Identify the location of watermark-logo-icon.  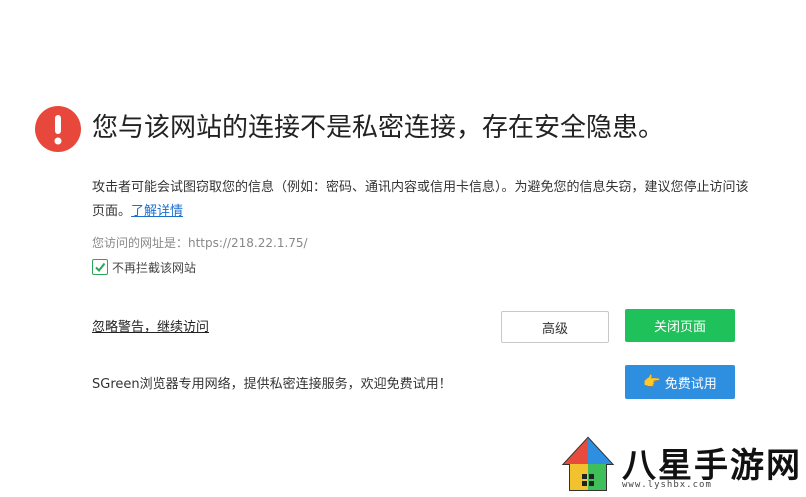
(588, 463).